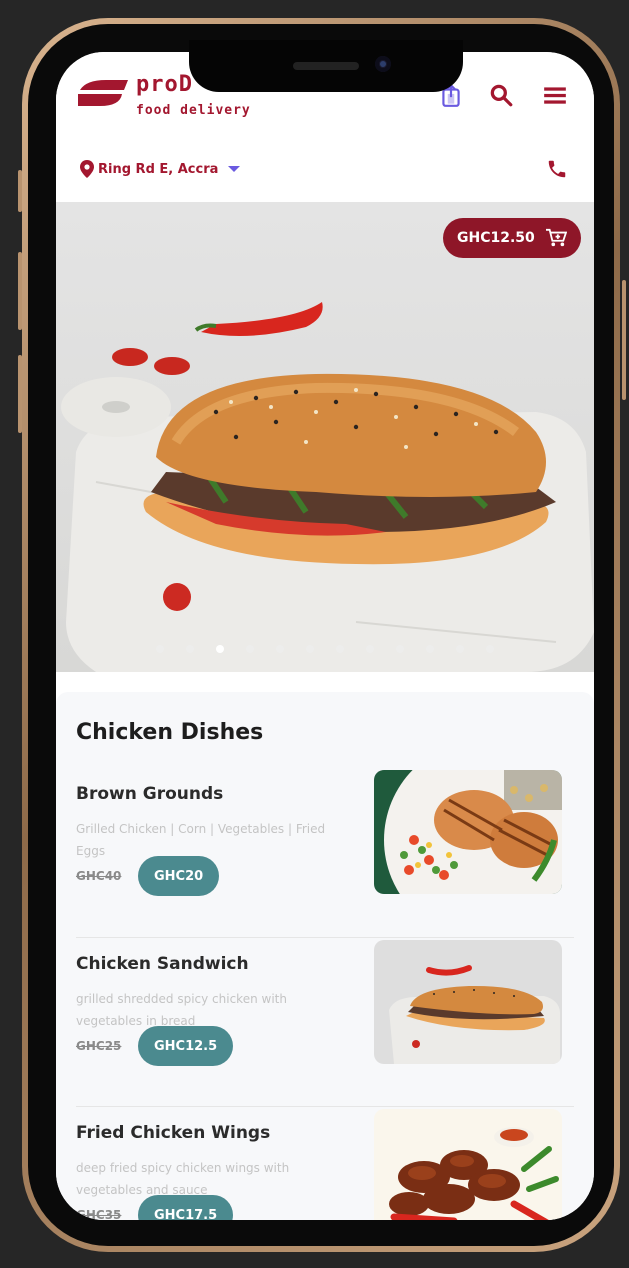  I want to click on item-price-button: GHC20, so click(179, 876).